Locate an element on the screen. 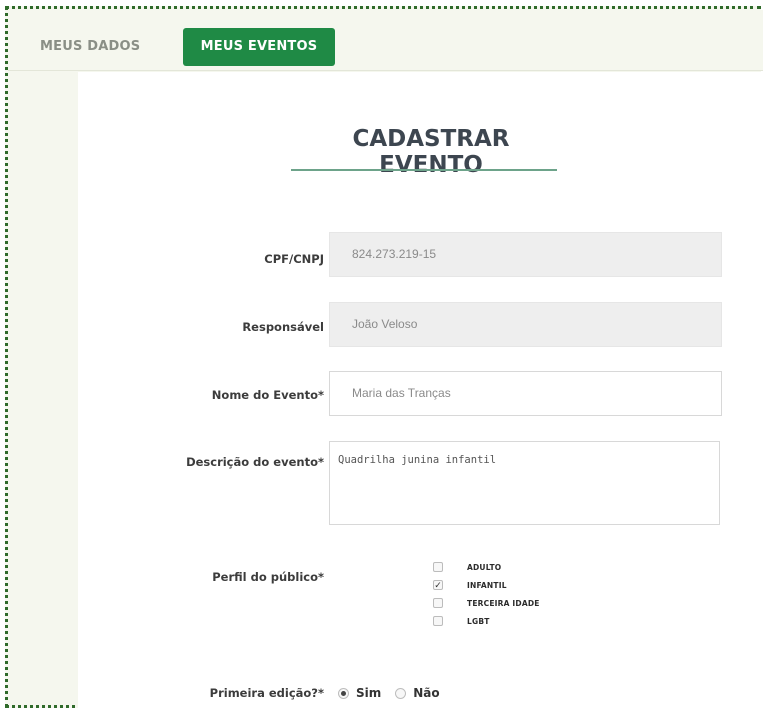 The height and width of the screenshot is (711, 763). radio-nao is located at coordinates (401, 693).